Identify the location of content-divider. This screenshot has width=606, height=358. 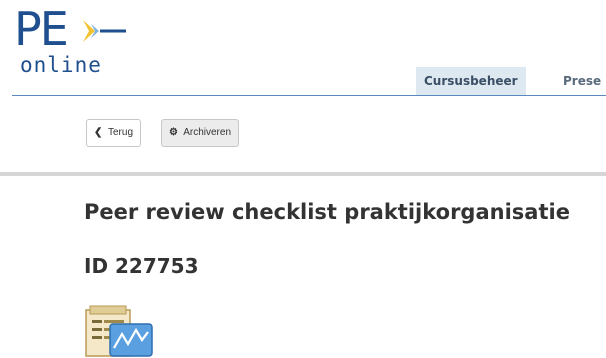
(303, 174).